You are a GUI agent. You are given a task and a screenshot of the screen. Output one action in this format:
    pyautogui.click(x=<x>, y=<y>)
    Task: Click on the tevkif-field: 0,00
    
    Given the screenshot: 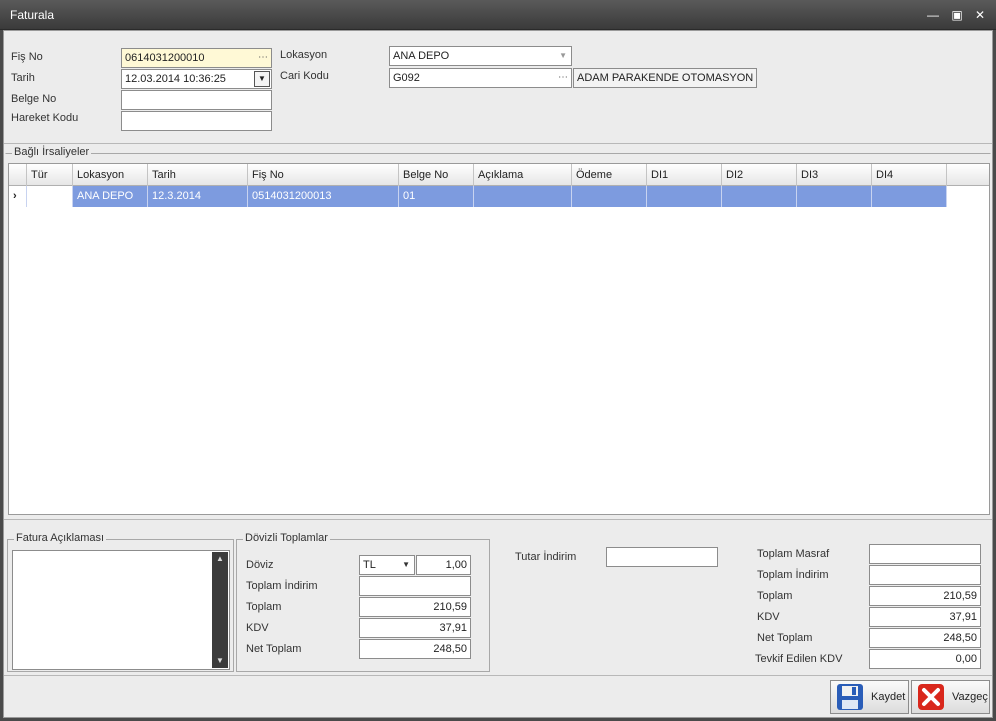 What is the action you would take?
    pyautogui.click(x=925, y=659)
    